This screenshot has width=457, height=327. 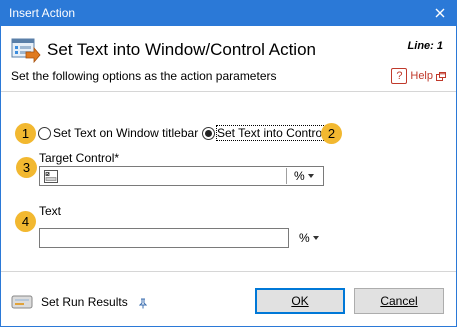 What do you see at coordinates (143, 303) in the screenshot?
I see `pin-icon` at bounding box center [143, 303].